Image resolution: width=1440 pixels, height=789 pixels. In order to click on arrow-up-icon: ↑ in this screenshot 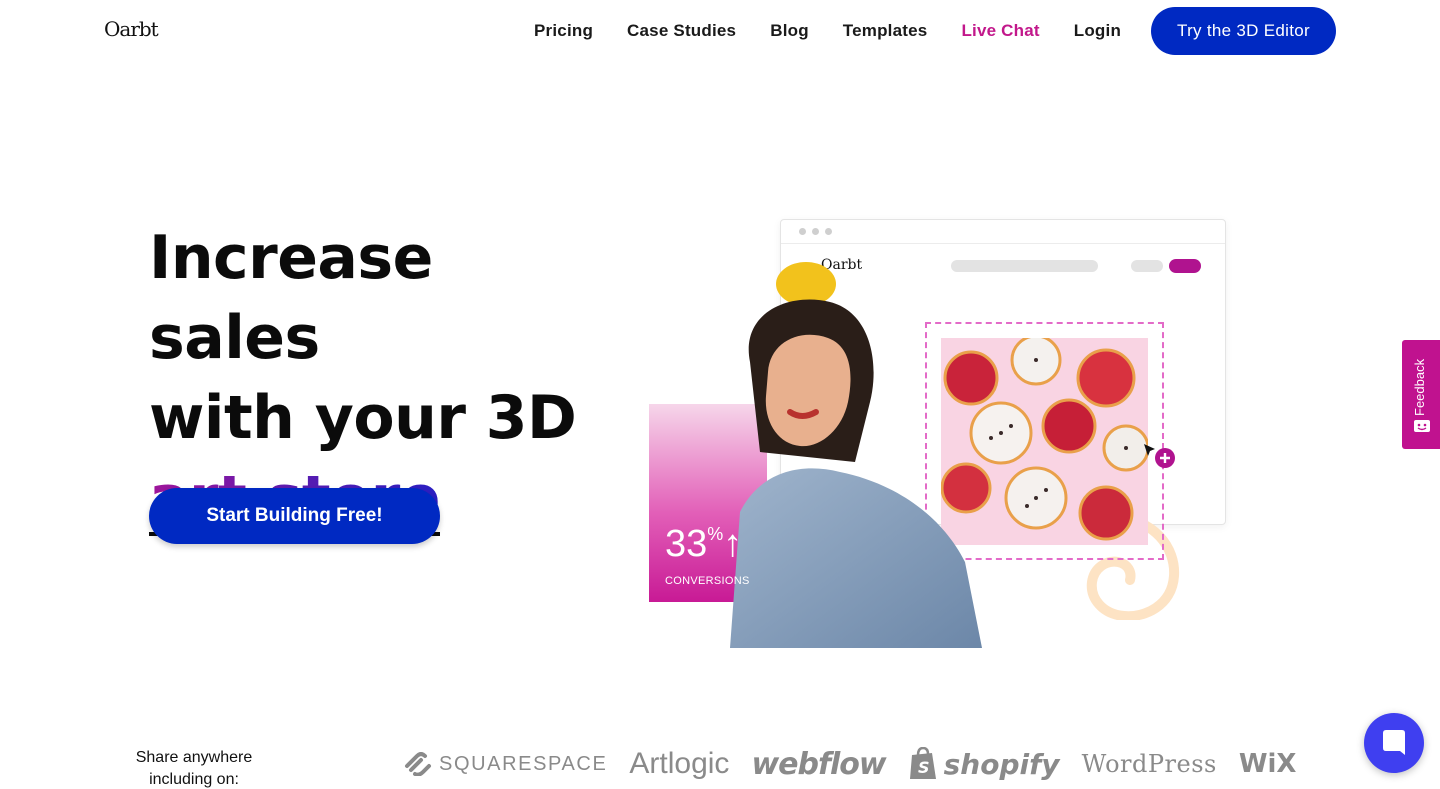, I will do `click(733, 544)`.